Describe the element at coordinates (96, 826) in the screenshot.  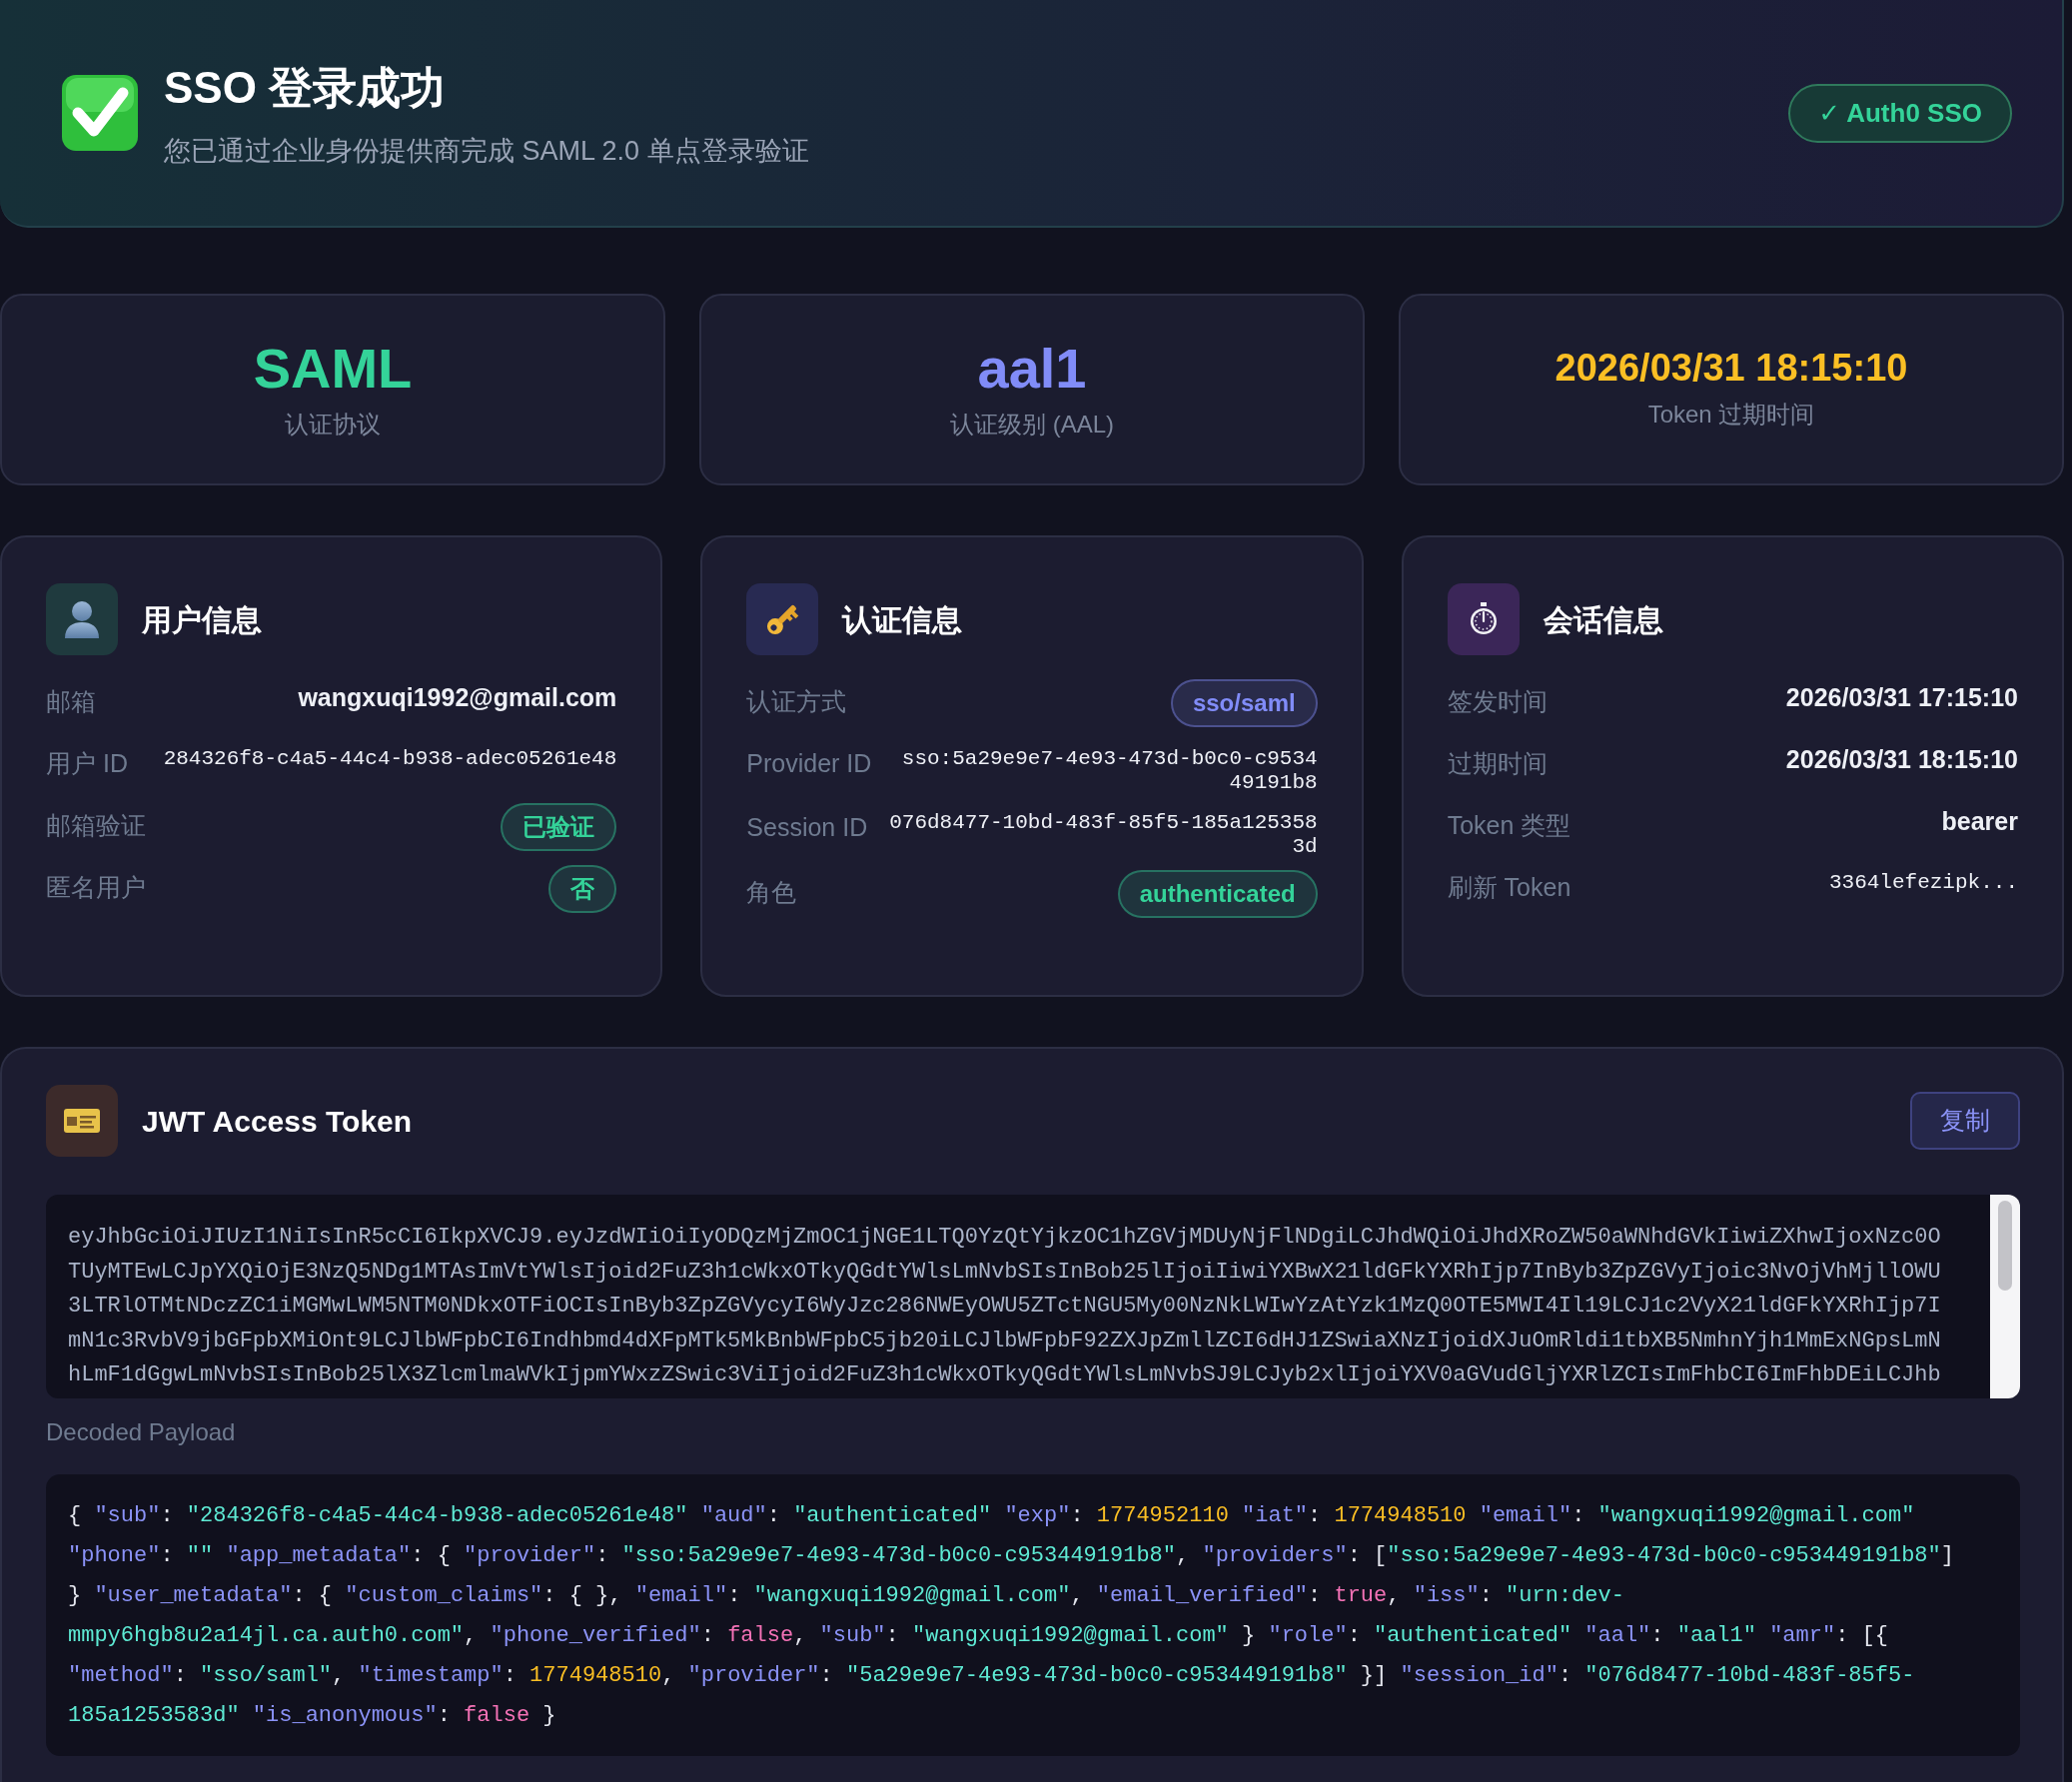
I see `field-label: 邮箱验证` at that location.